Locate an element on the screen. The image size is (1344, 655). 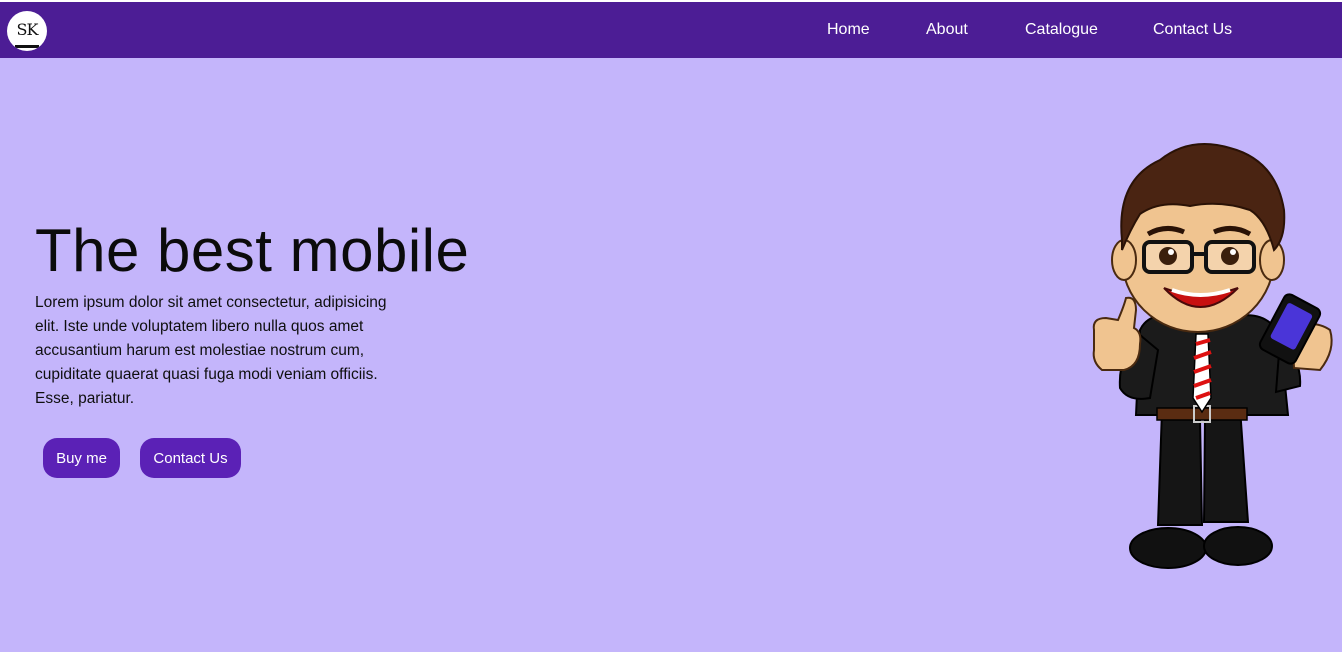
nav-link-contact-us: Contact Us is located at coordinates (1192, 30).